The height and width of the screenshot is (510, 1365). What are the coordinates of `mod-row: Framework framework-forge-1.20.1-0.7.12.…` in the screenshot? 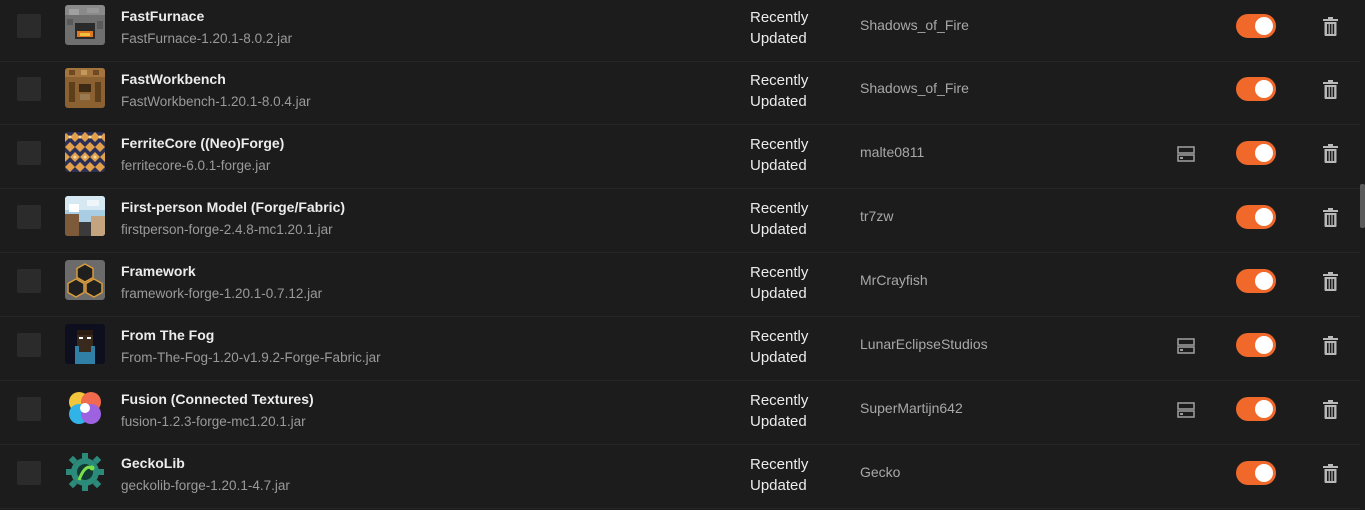 It's located at (680, 284).